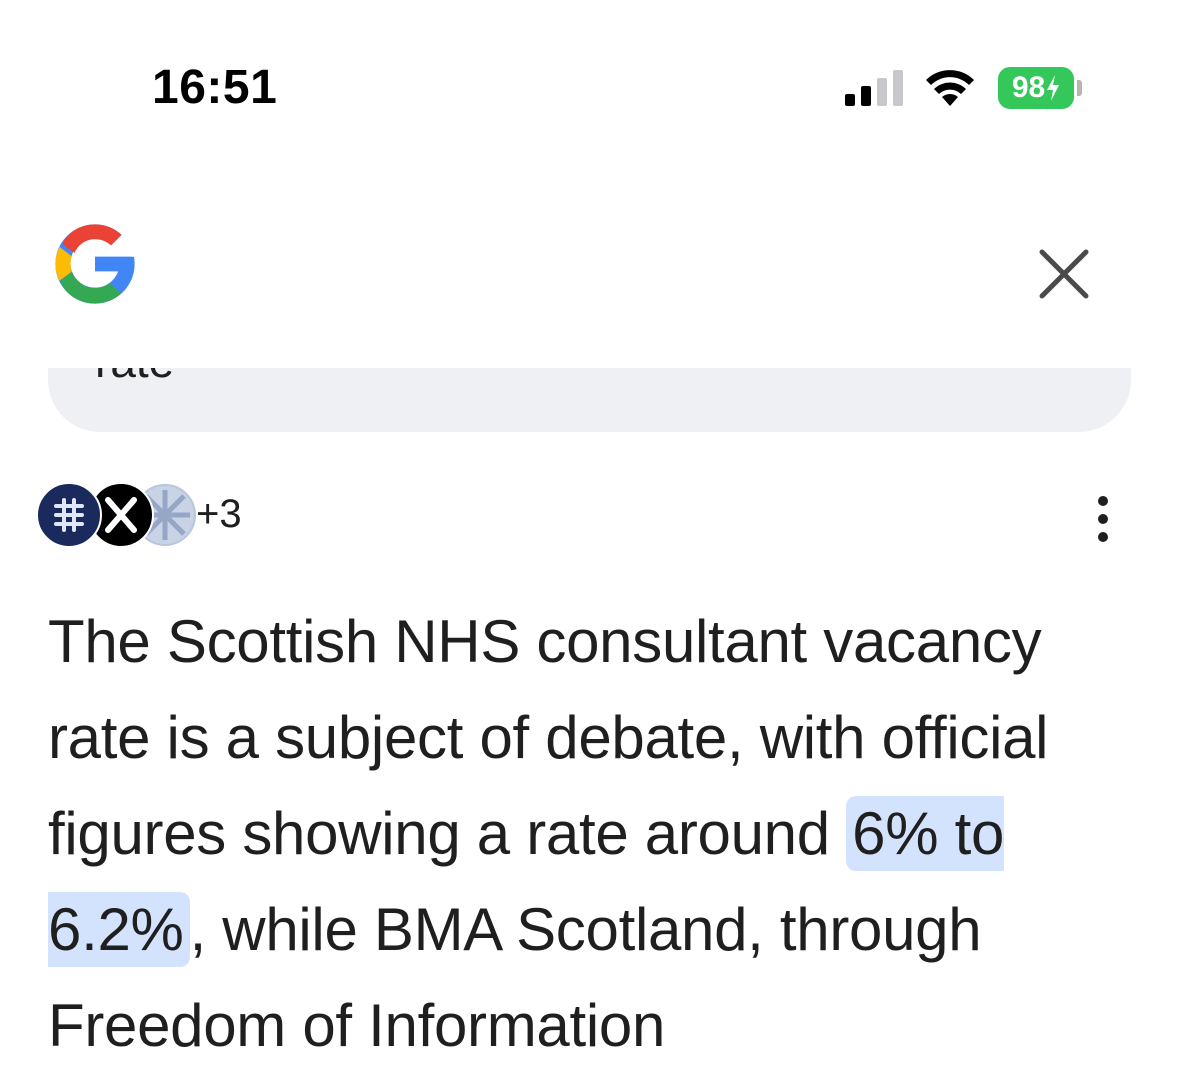 Image resolution: width=1179 pixels, height=1077 pixels. I want to click on more-vert-icon, so click(1103, 519).